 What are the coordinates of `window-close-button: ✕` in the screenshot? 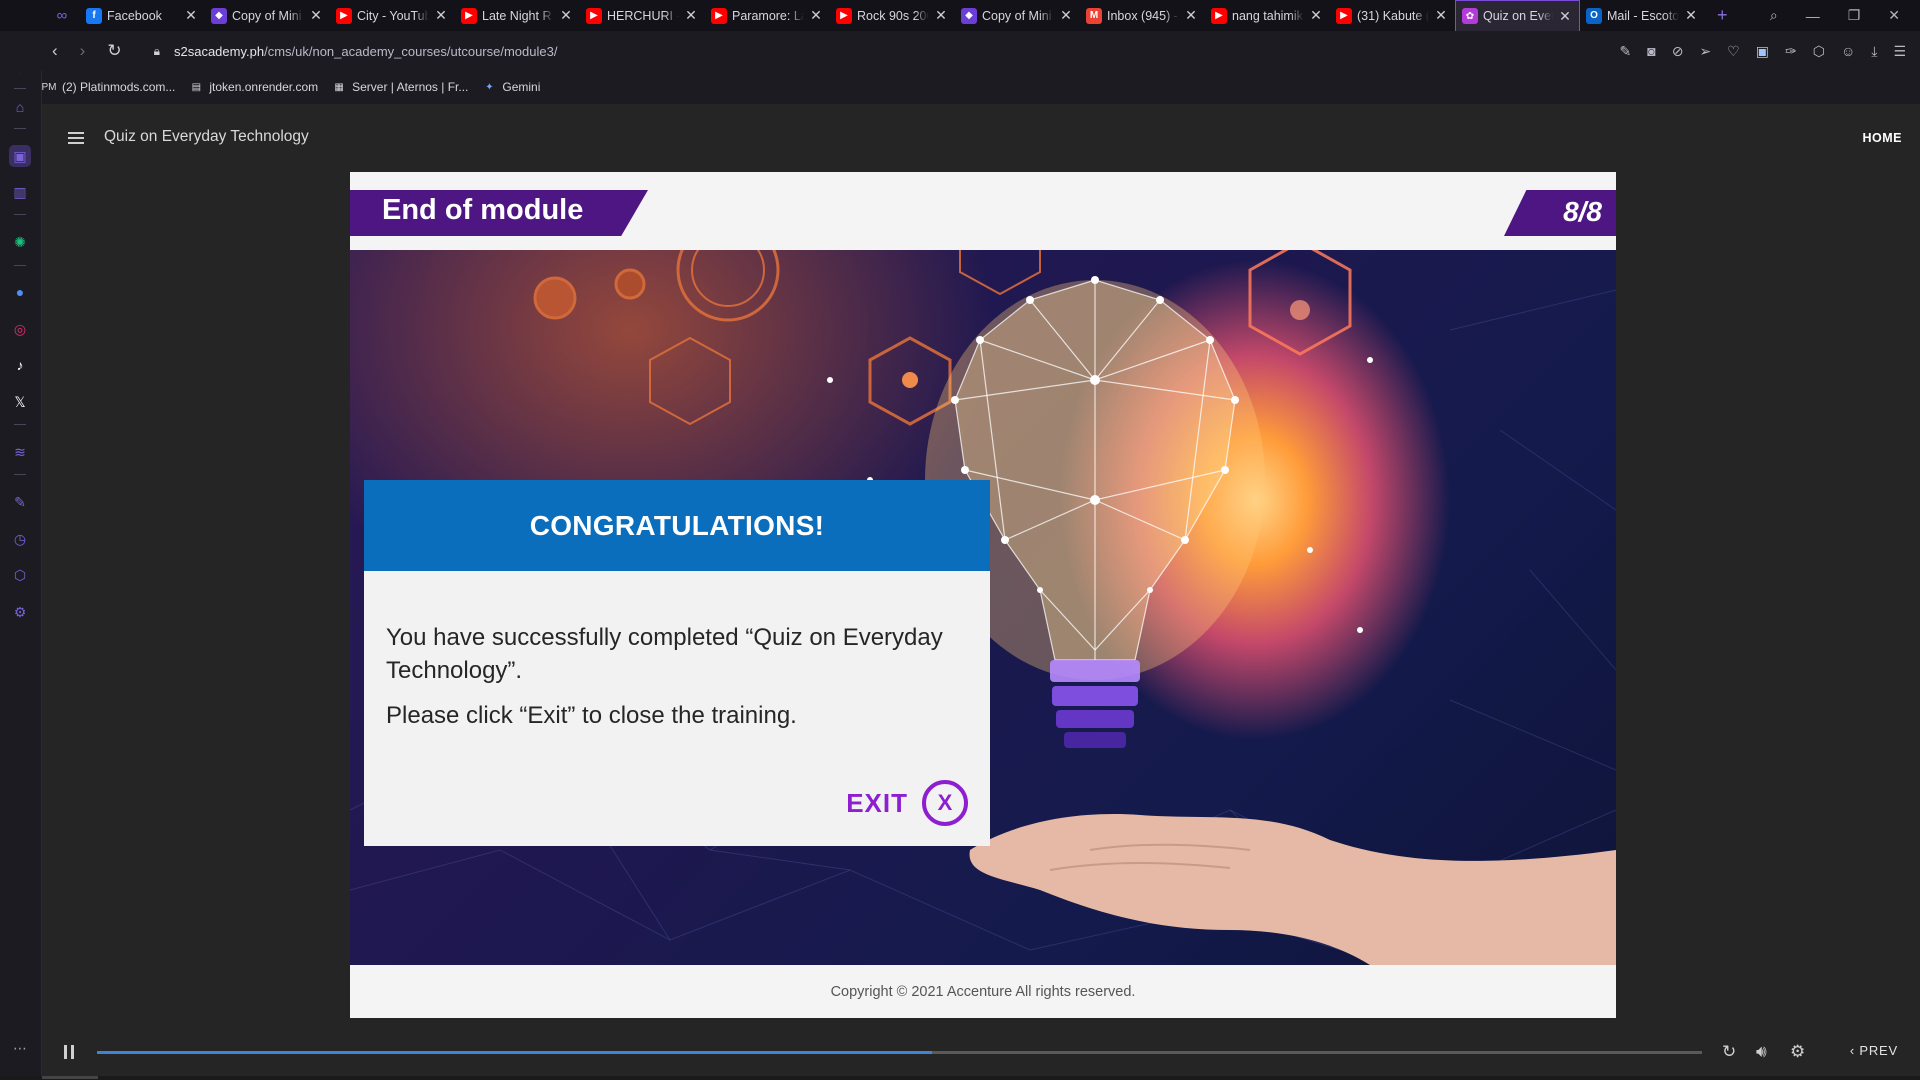 It's located at (1894, 15).